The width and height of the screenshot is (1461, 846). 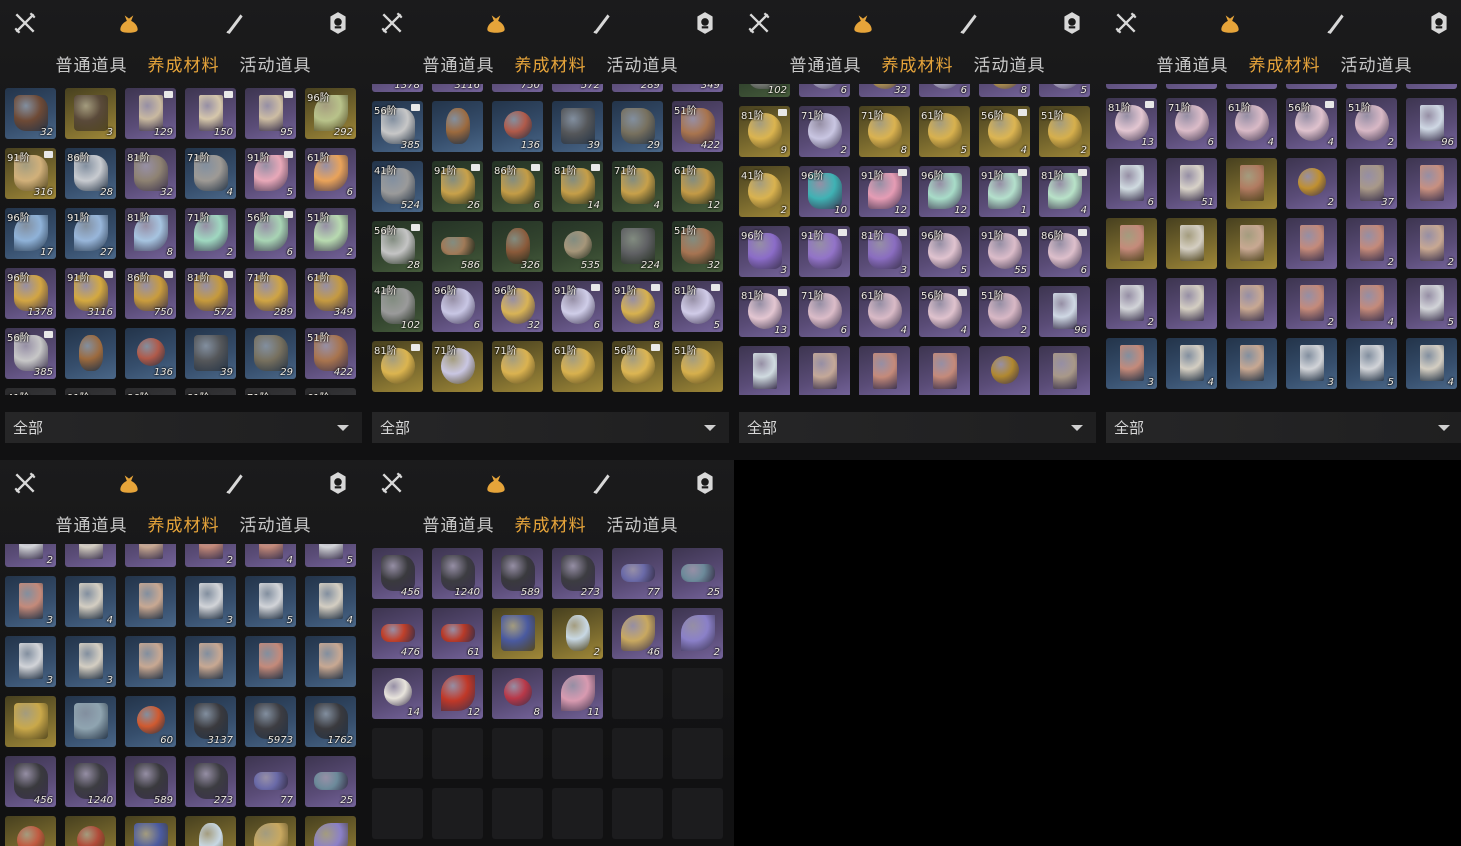 What do you see at coordinates (637, 366) in the screenshot?
I see `item-slot: 56阶` at bounding box center [637, 366].